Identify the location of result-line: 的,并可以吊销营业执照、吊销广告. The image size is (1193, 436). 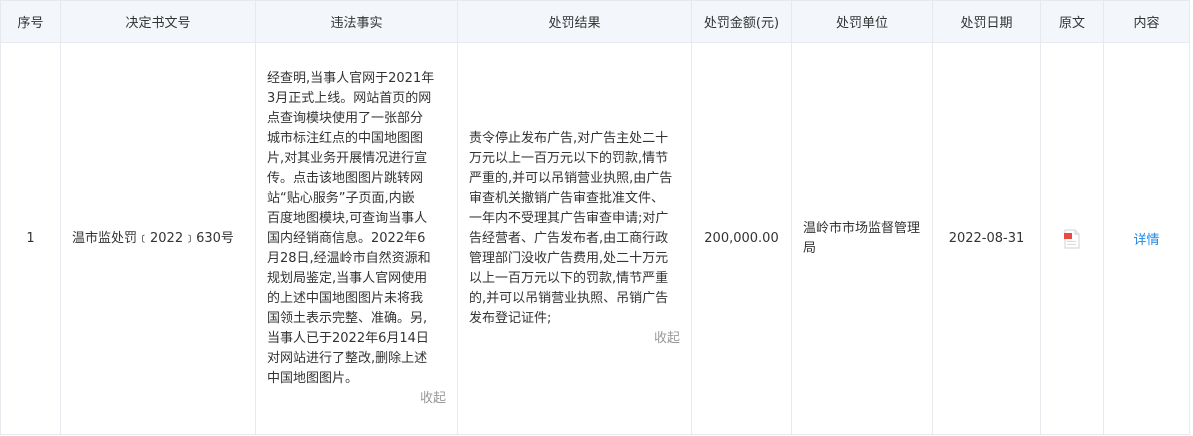
(569, 298).